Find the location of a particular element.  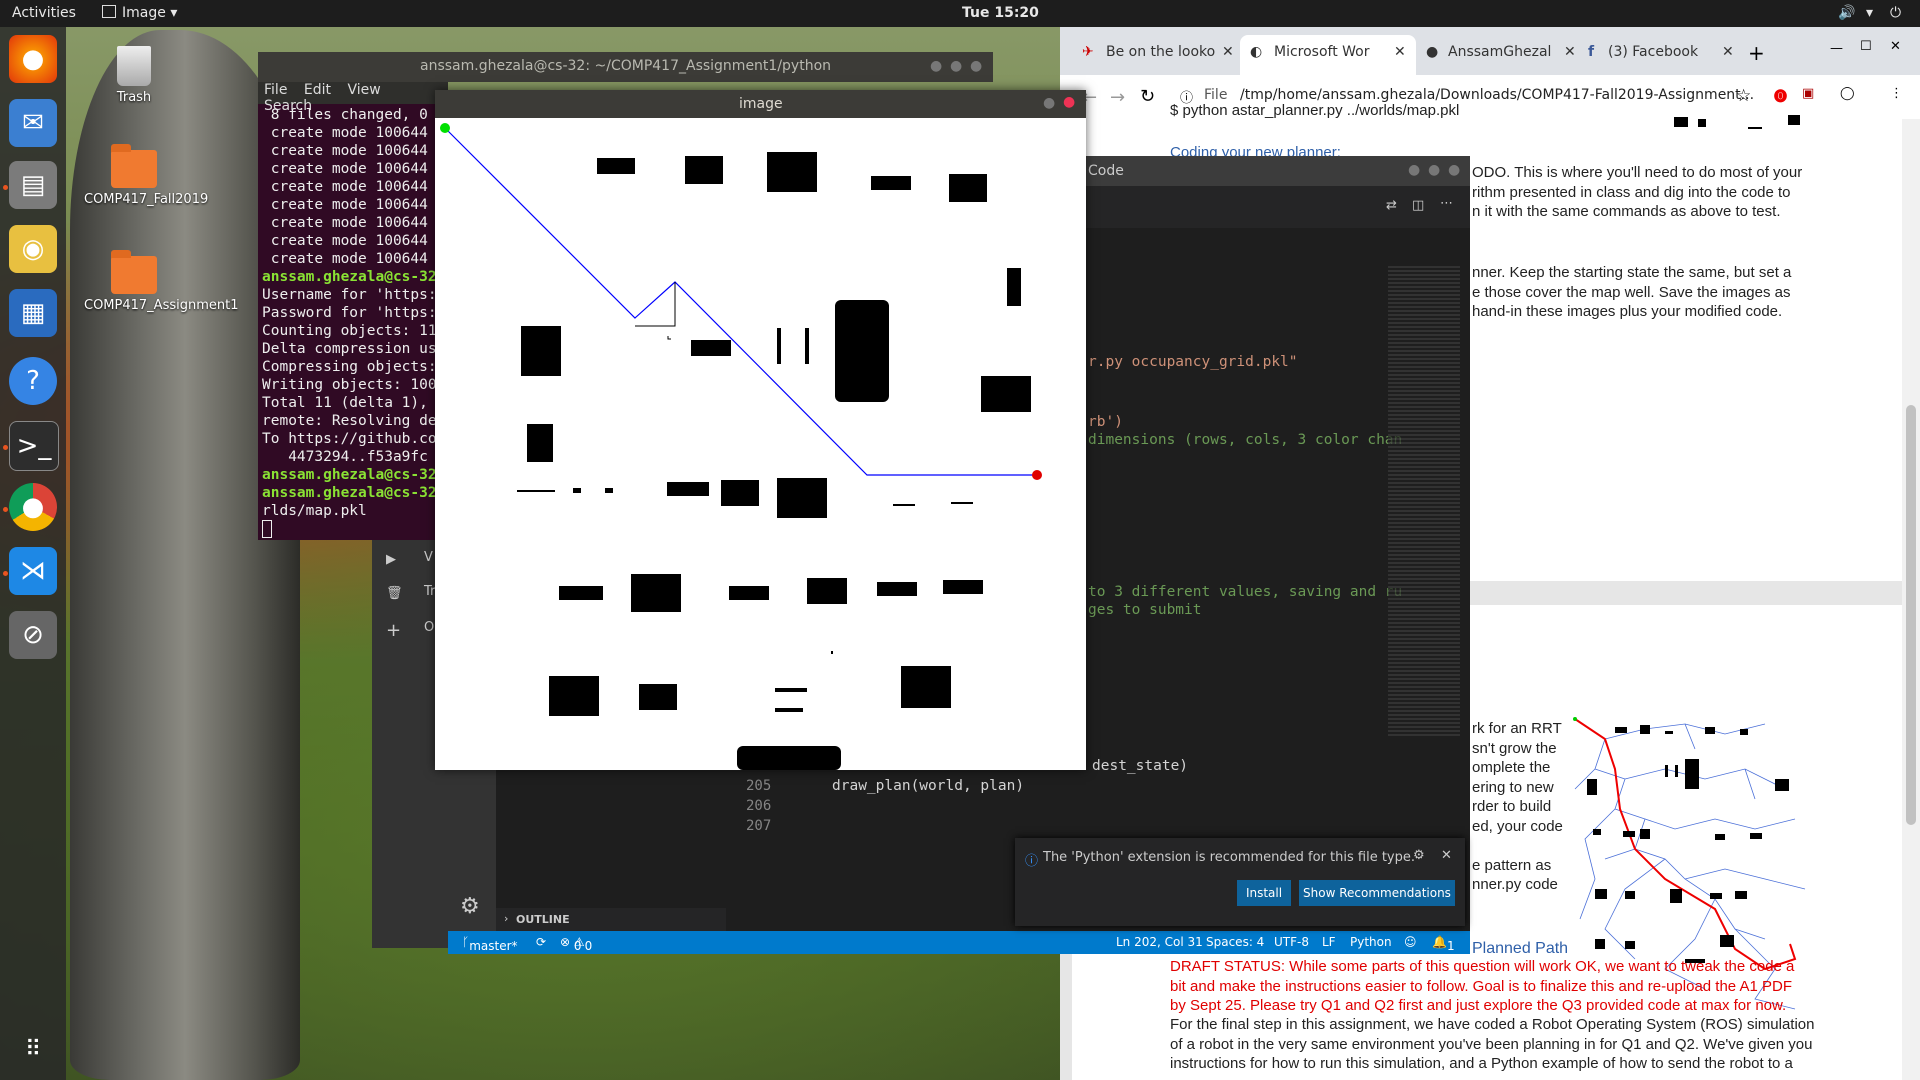

scrollbar is located at coordinates (1911, 599).